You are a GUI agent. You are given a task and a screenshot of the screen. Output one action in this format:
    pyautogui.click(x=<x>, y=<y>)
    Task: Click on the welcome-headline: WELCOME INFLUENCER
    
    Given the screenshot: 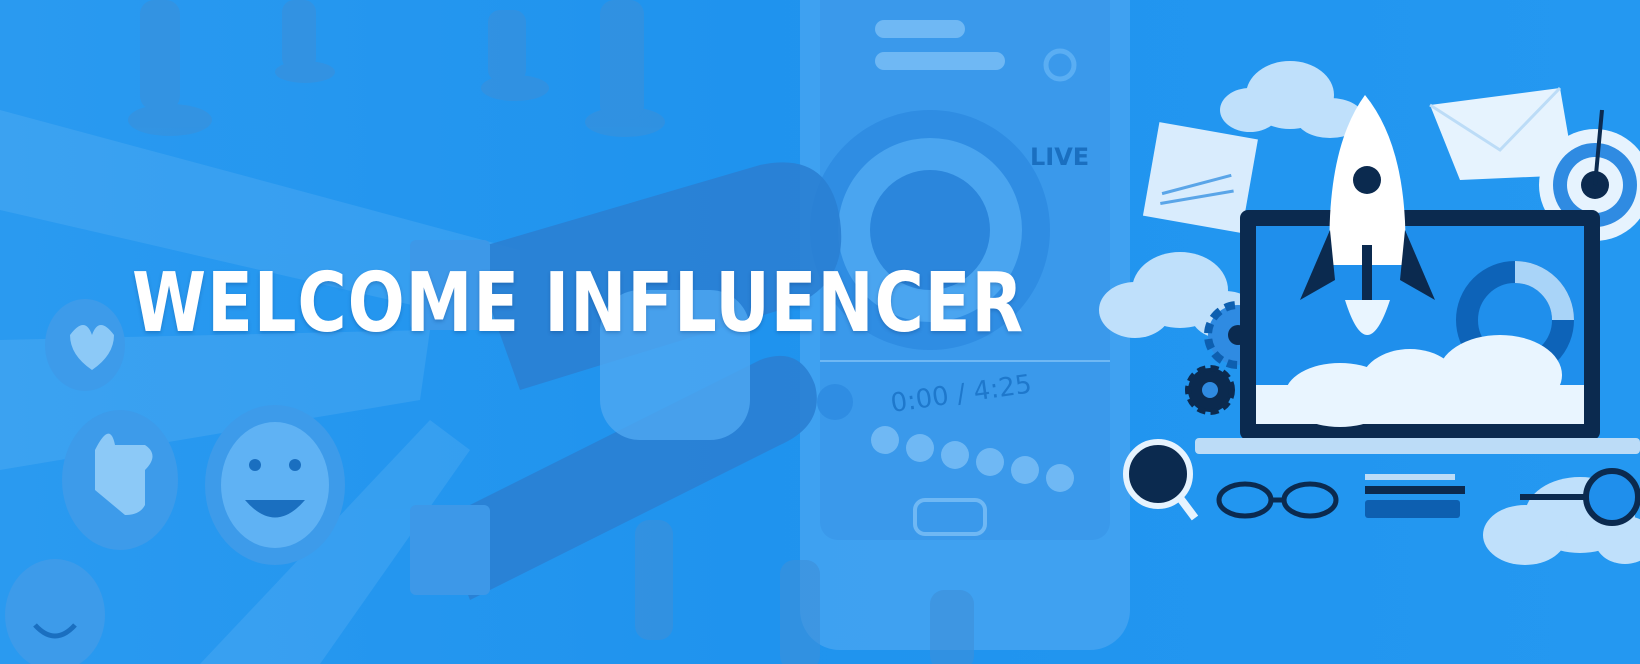 What is the action you would take?
    pyautogui.click(x=578, y=303)
    